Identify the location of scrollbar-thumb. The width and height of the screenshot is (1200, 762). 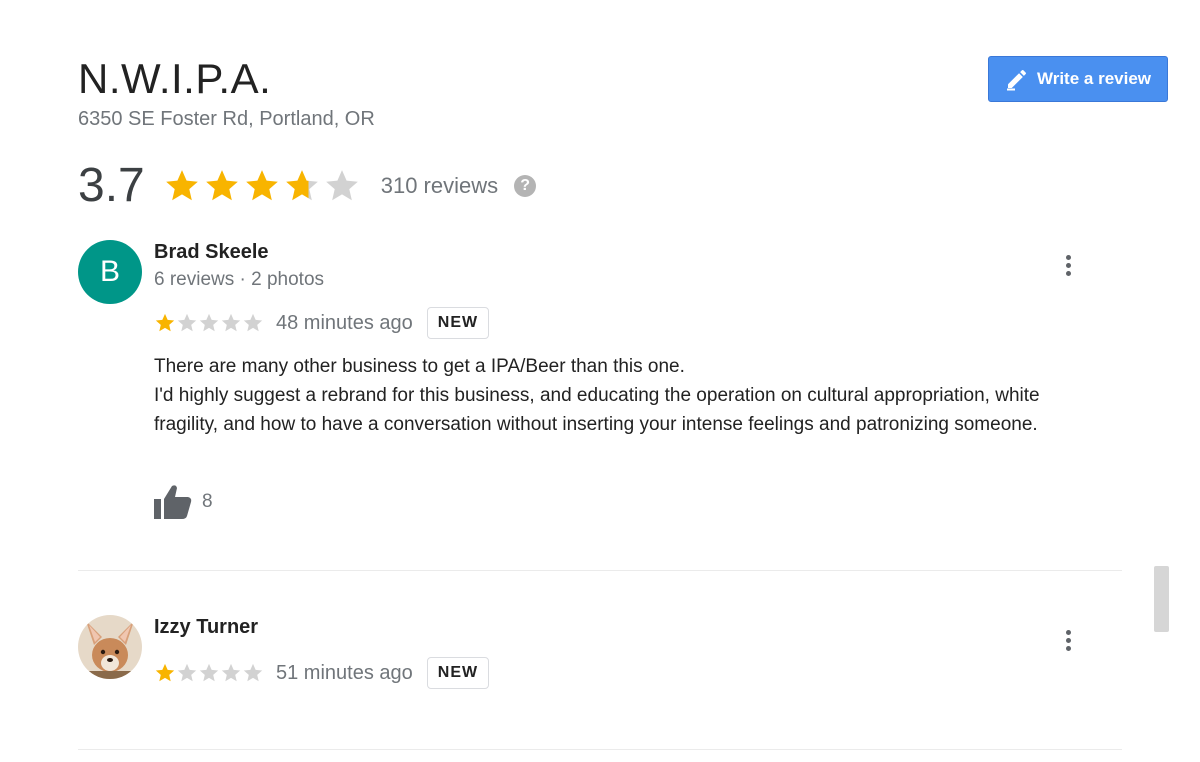
(1161, 599).